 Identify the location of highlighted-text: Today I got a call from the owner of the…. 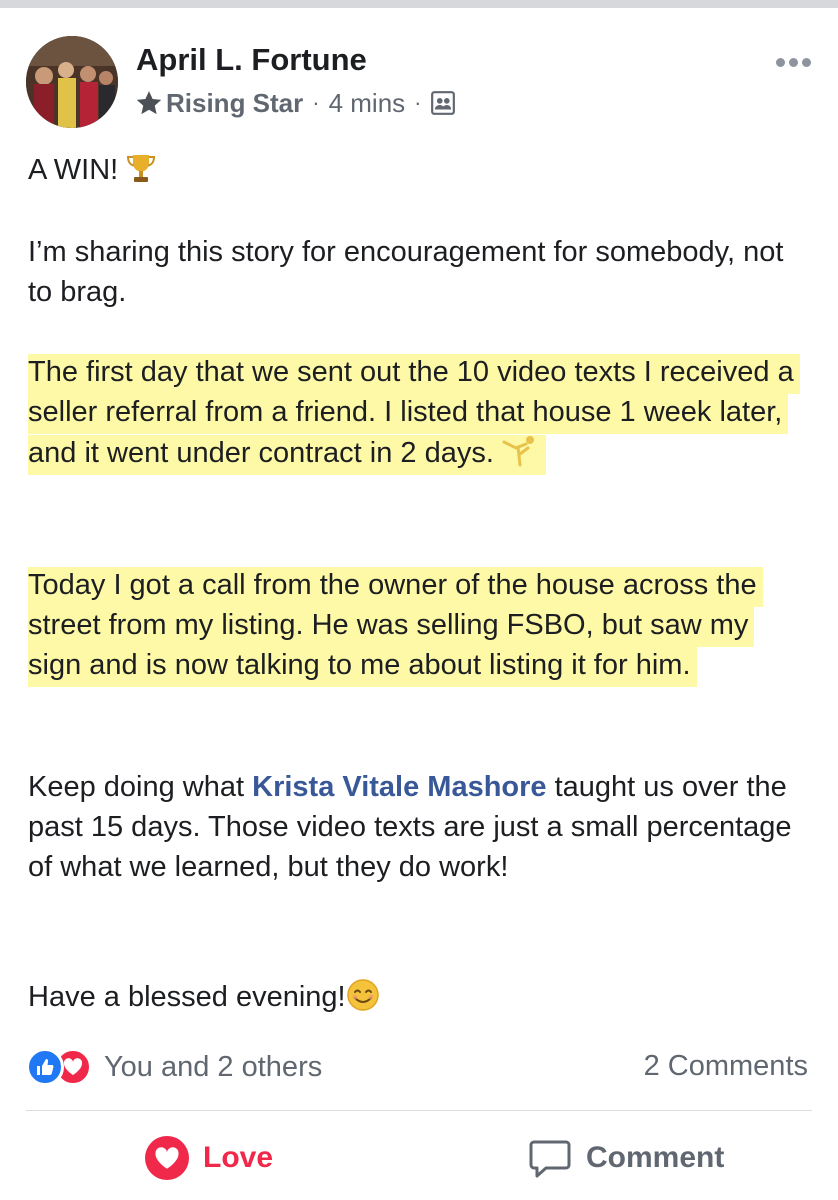
(395, 627).